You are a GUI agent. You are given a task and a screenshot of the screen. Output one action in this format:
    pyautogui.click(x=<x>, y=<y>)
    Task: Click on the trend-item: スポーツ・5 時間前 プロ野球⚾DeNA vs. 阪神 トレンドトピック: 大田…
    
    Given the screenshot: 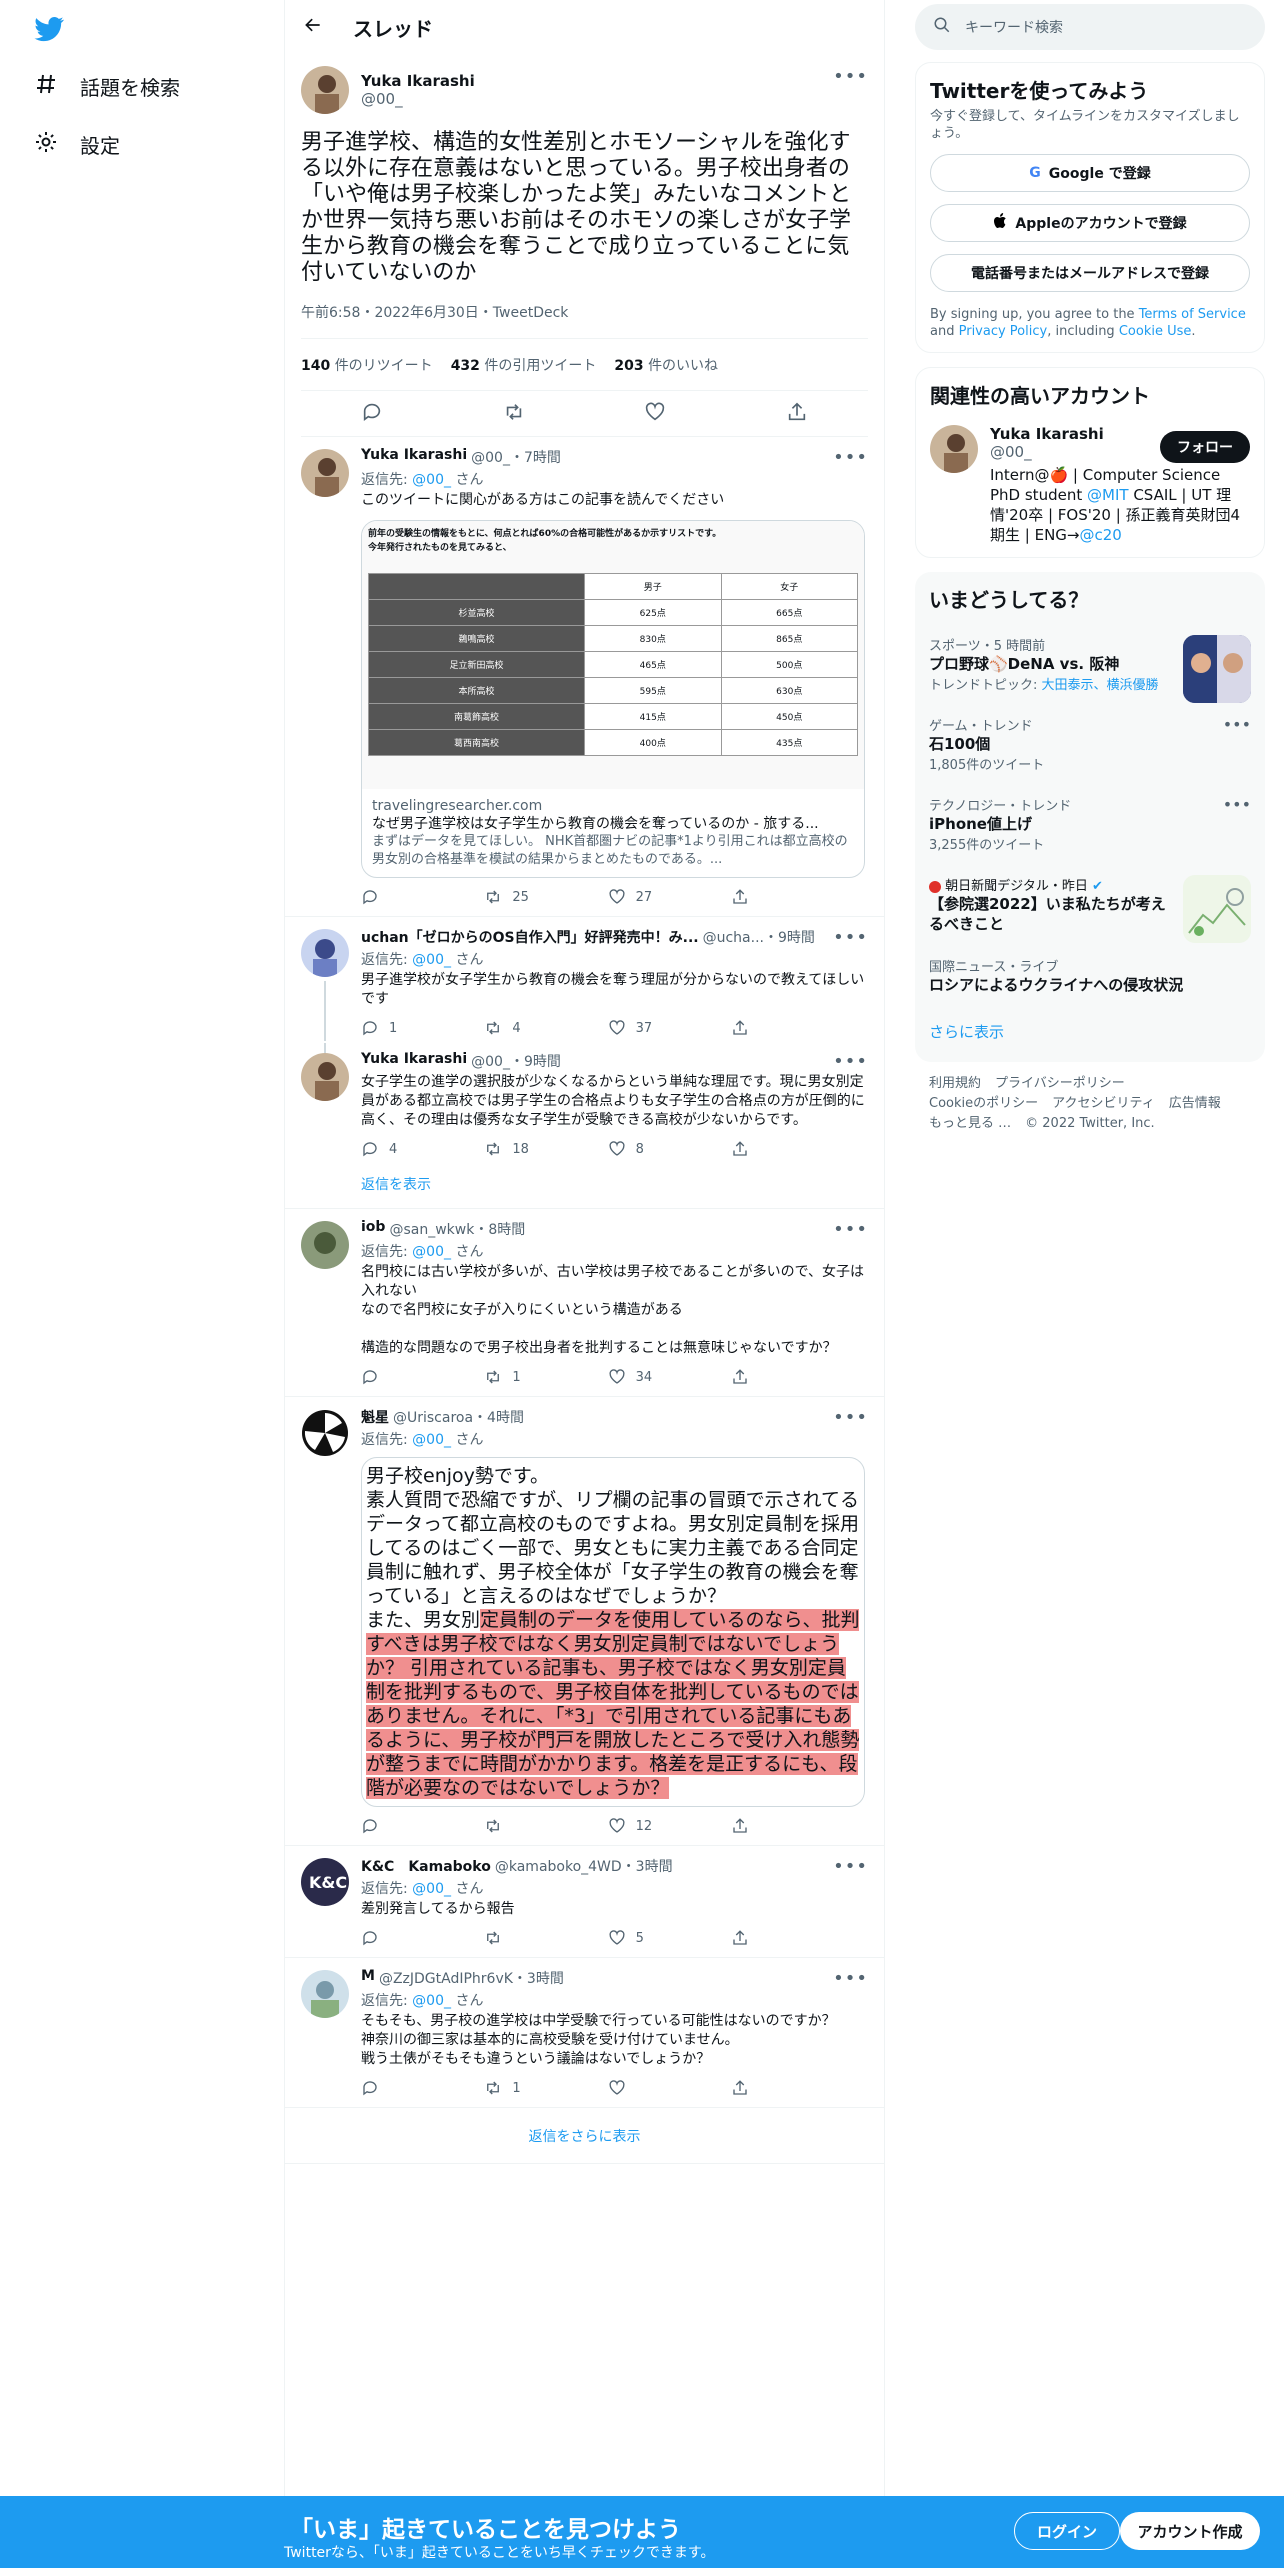 What is the action you would take?
    pyautogui.click(x=1090, y=669)
    